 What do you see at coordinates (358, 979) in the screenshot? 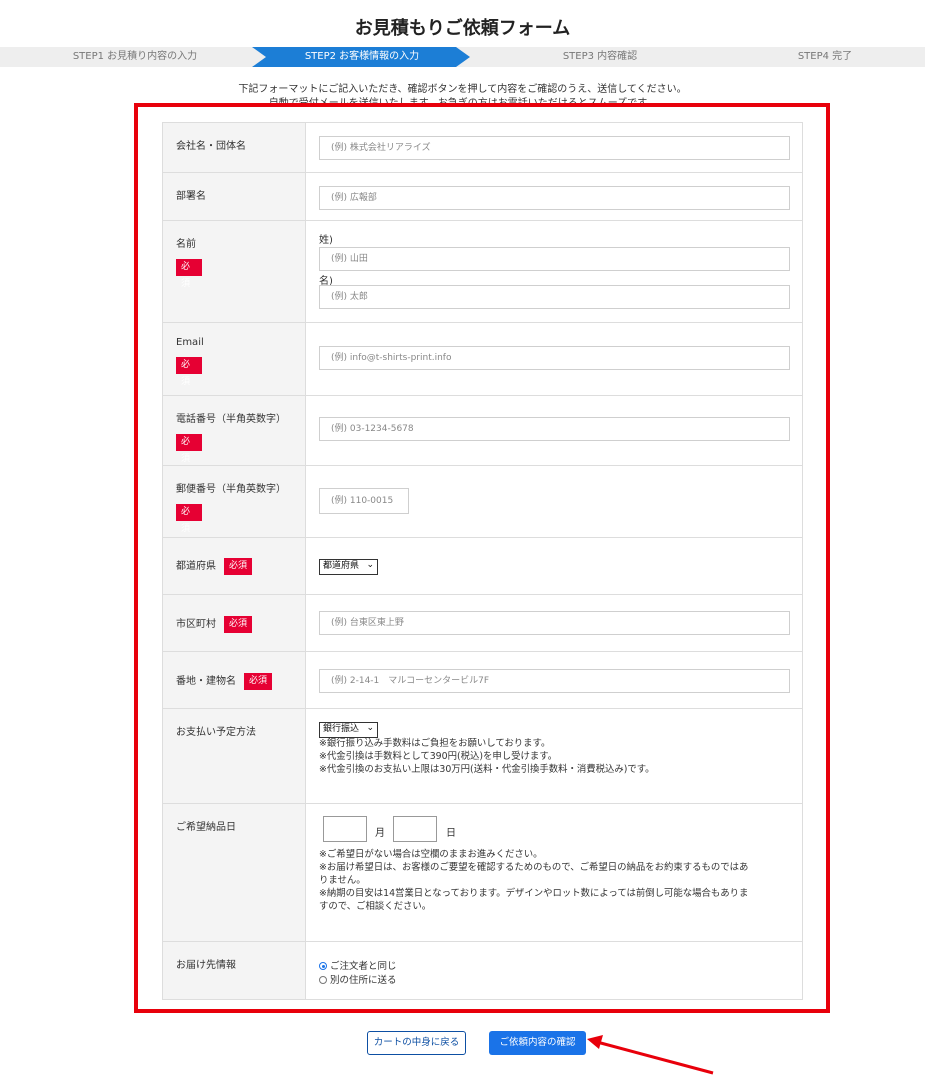
I see `radio-other-address: 別の住所に送る` at bounding box center [358, 979].